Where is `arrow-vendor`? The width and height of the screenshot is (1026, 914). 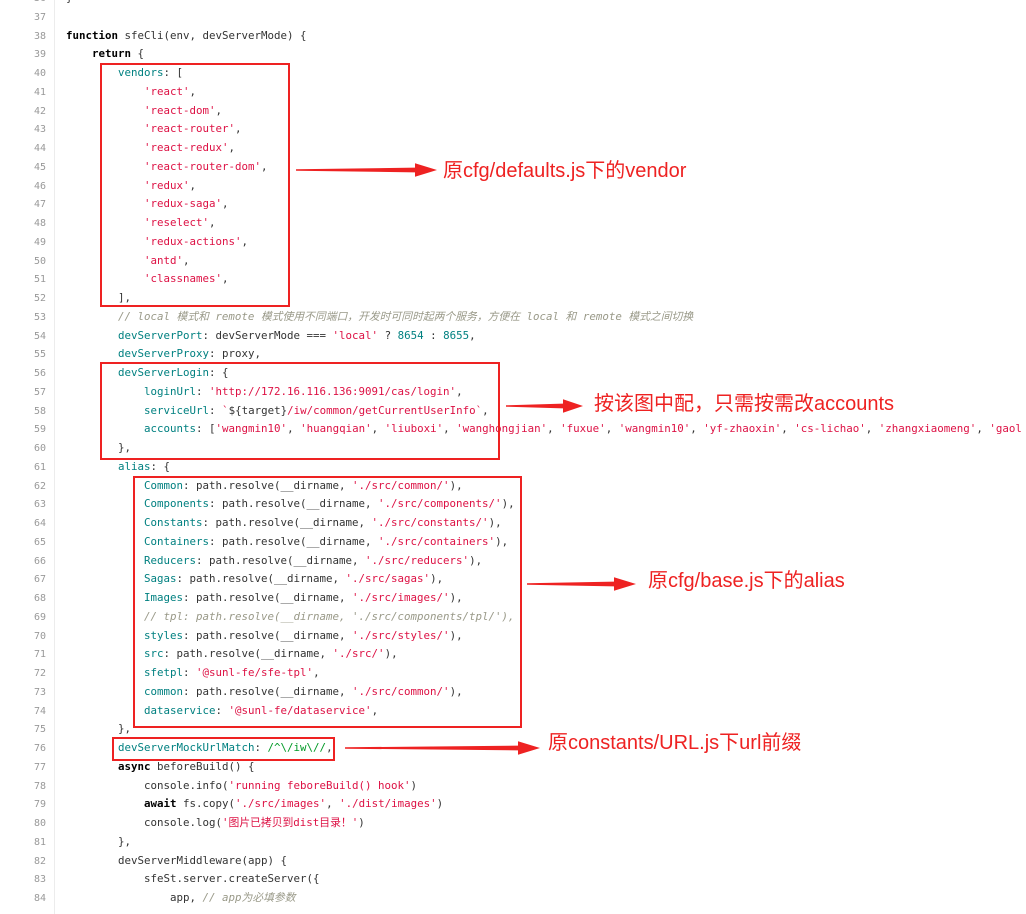
arrow-vendor is located at coordinates (366, 170).